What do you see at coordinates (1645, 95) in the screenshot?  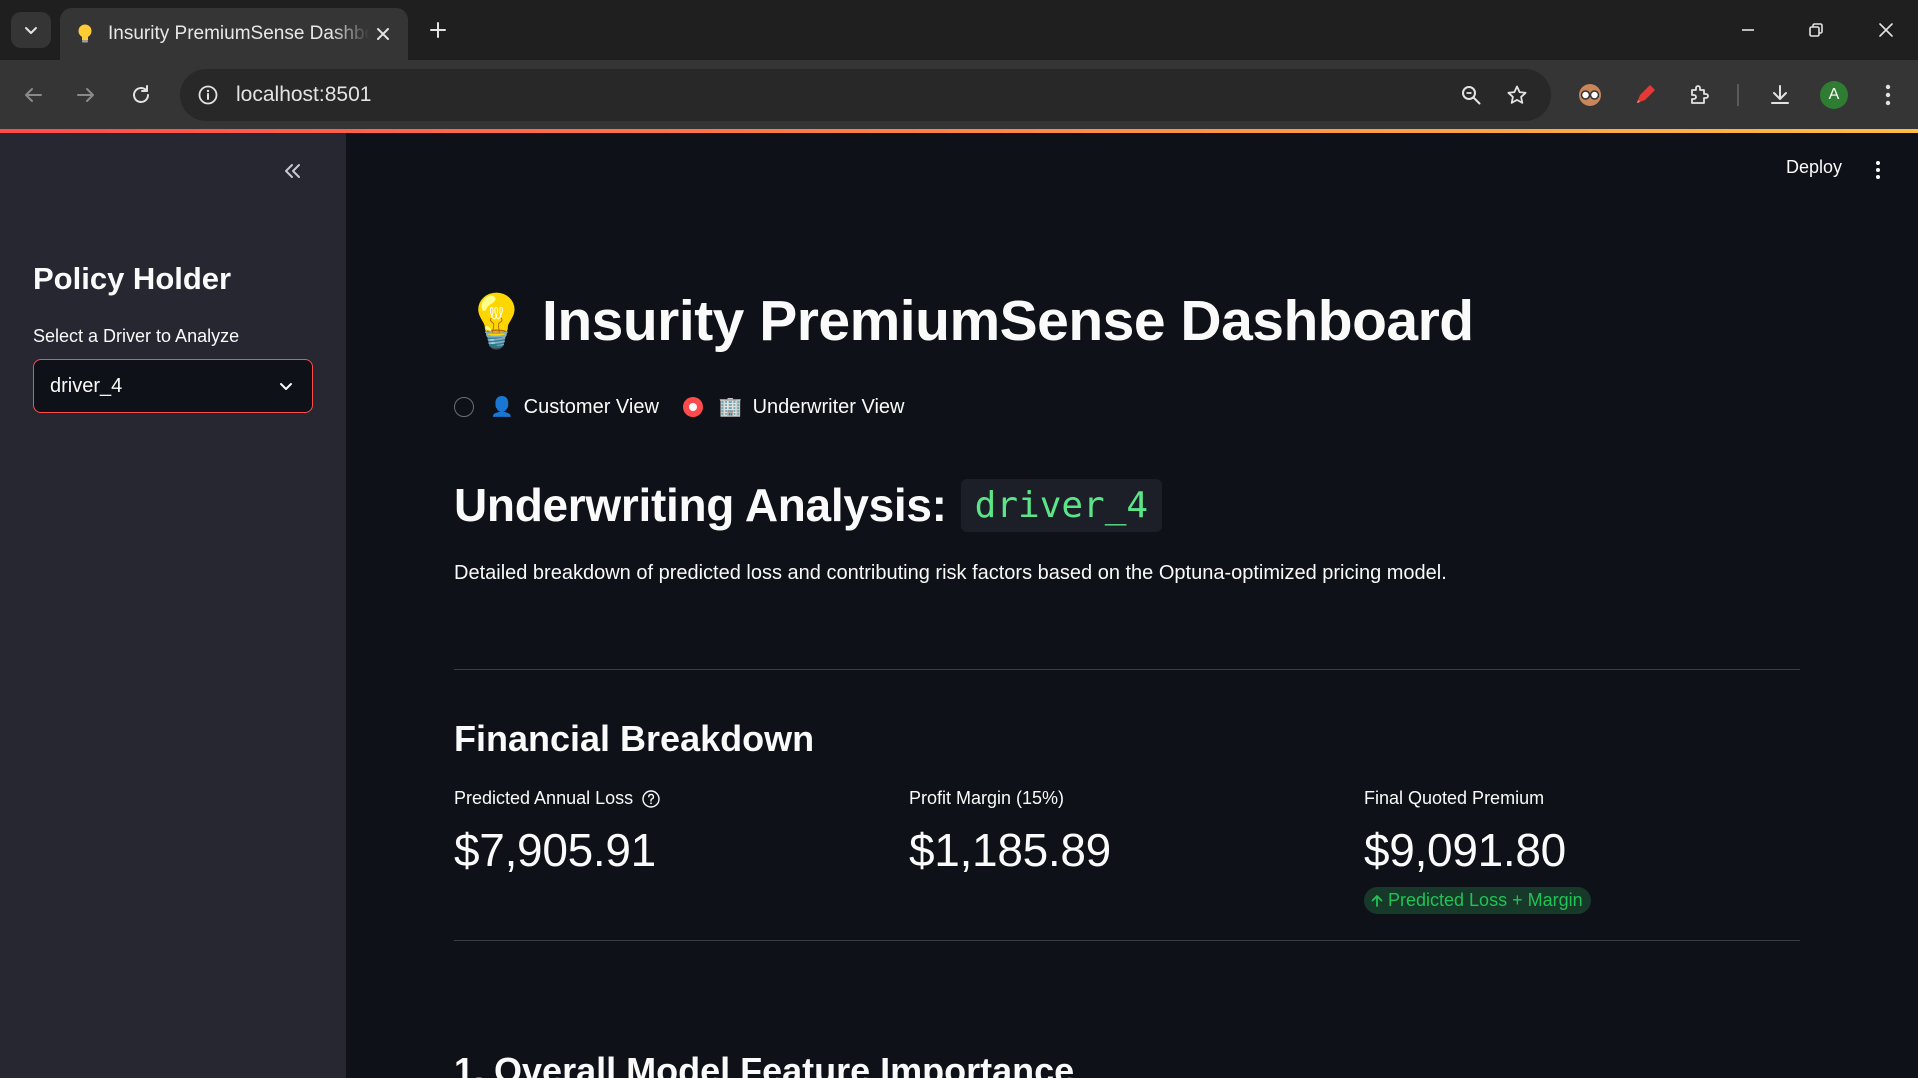 I see `pen-icon` at bounding box center [1645, 95].